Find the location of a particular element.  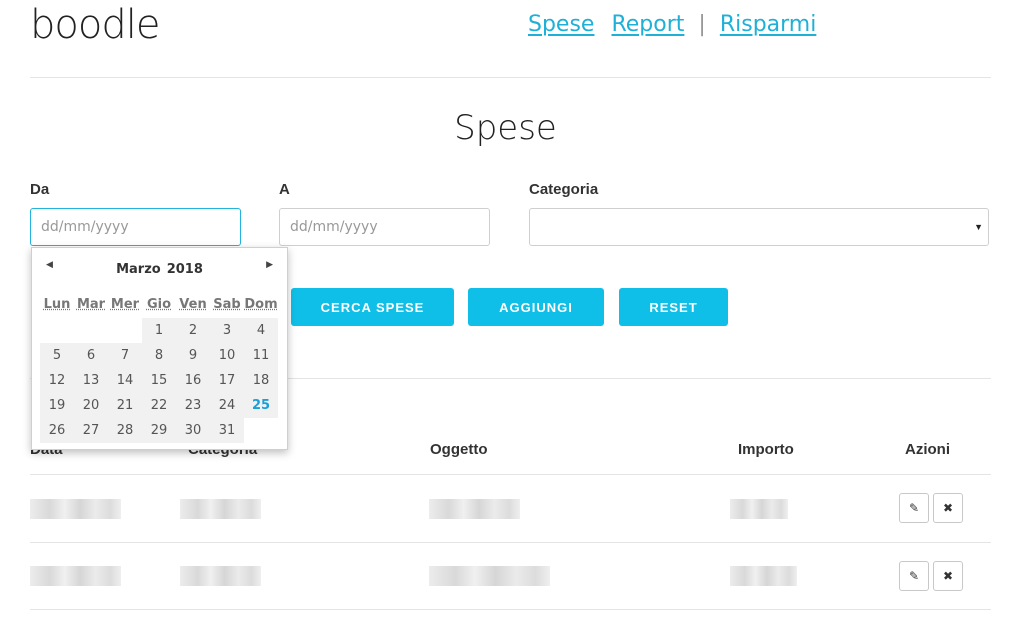

triangle-right-icon: ▶ is located at coordinates (269, 265).